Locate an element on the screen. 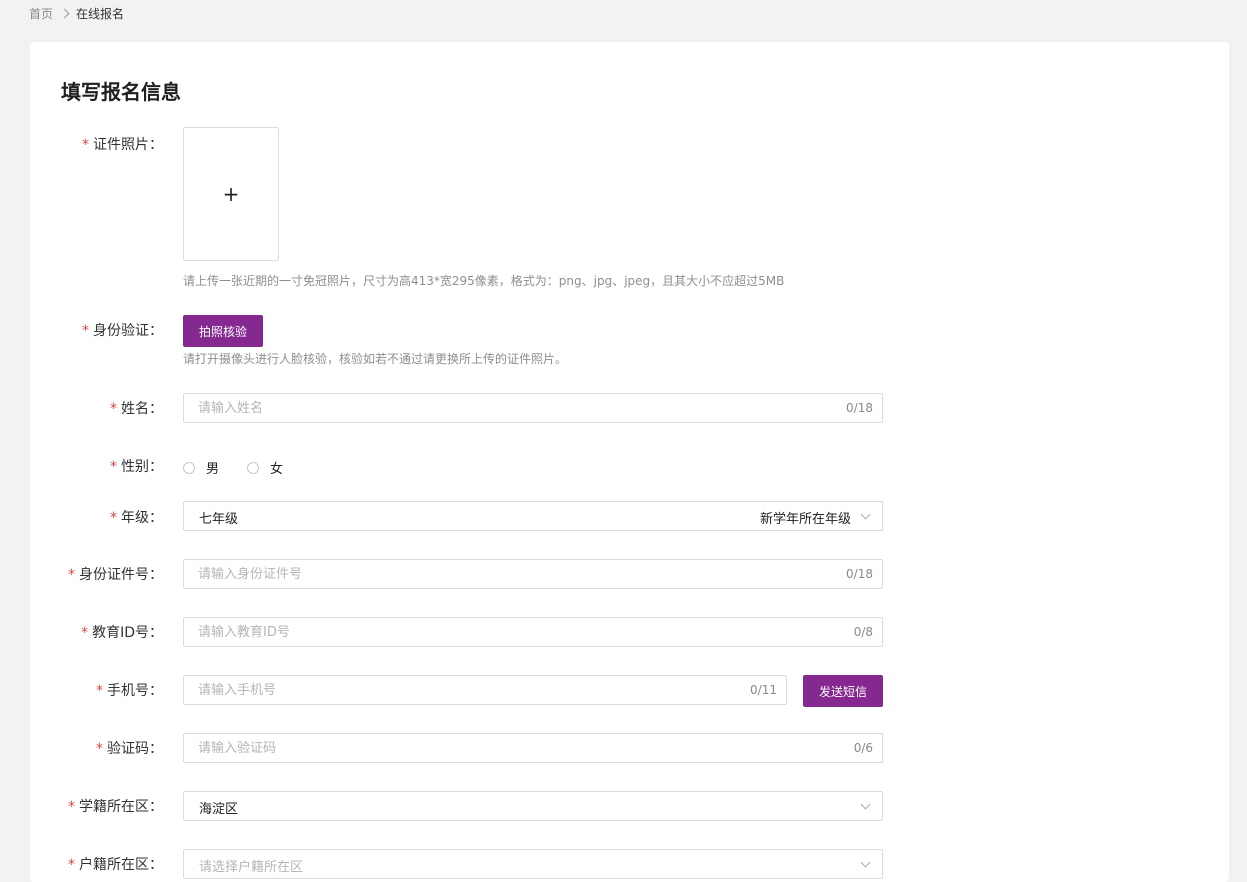  phone-label: * 手机号： is located at coordinates (129, 690).